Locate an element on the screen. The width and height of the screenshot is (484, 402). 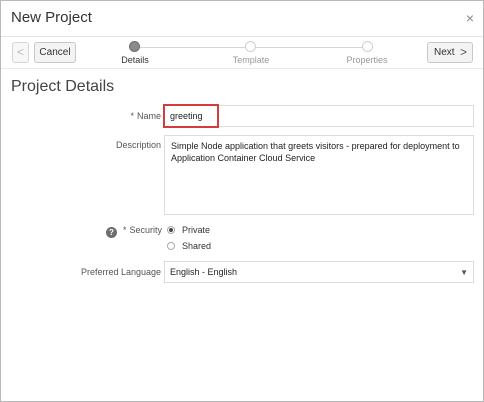
next-button: Next > is located at coordinates (450, 52).